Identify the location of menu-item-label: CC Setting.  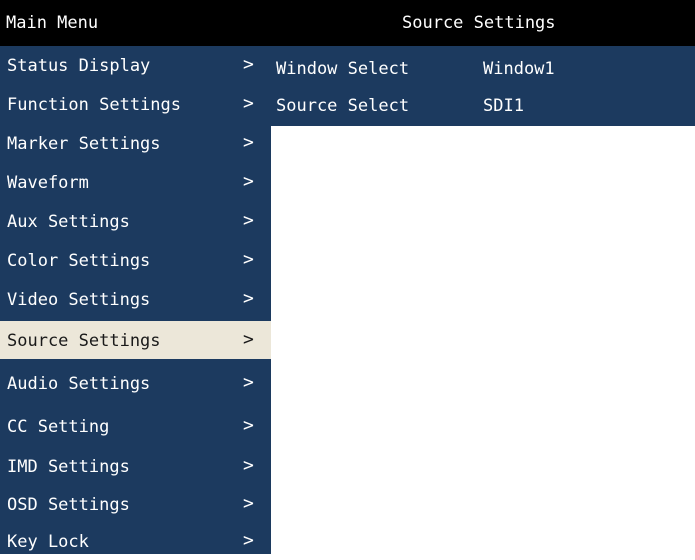
(58, 427).